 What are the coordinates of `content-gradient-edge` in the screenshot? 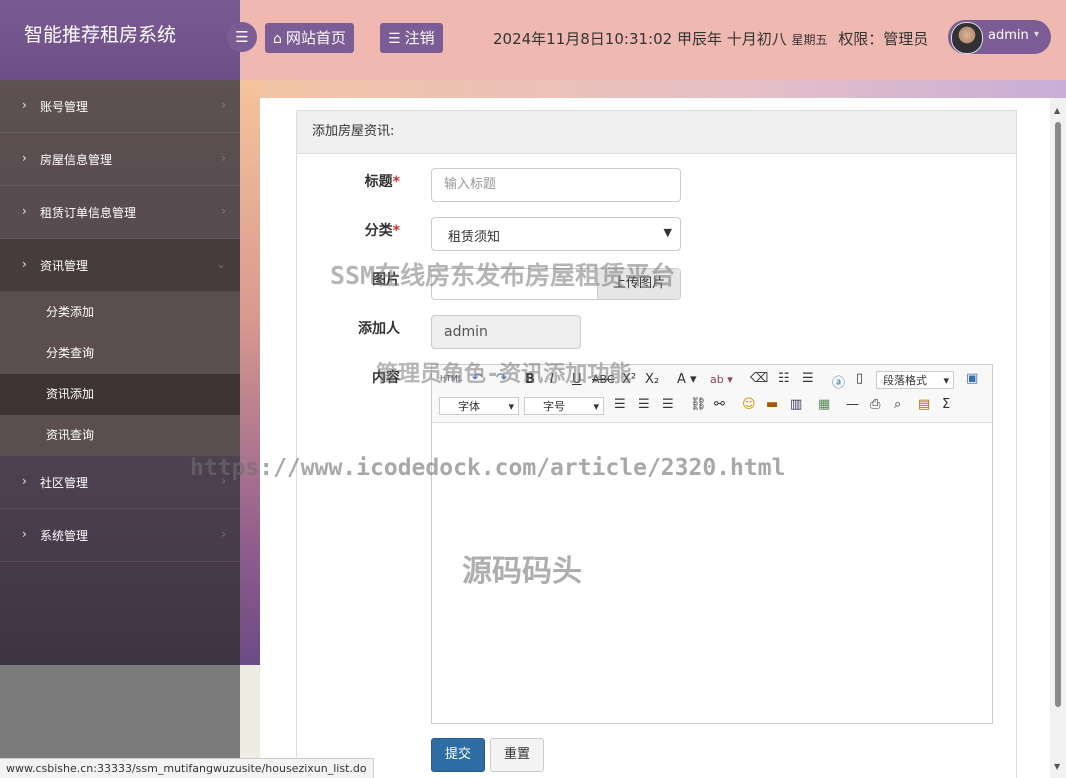 It's located at (250, 372).